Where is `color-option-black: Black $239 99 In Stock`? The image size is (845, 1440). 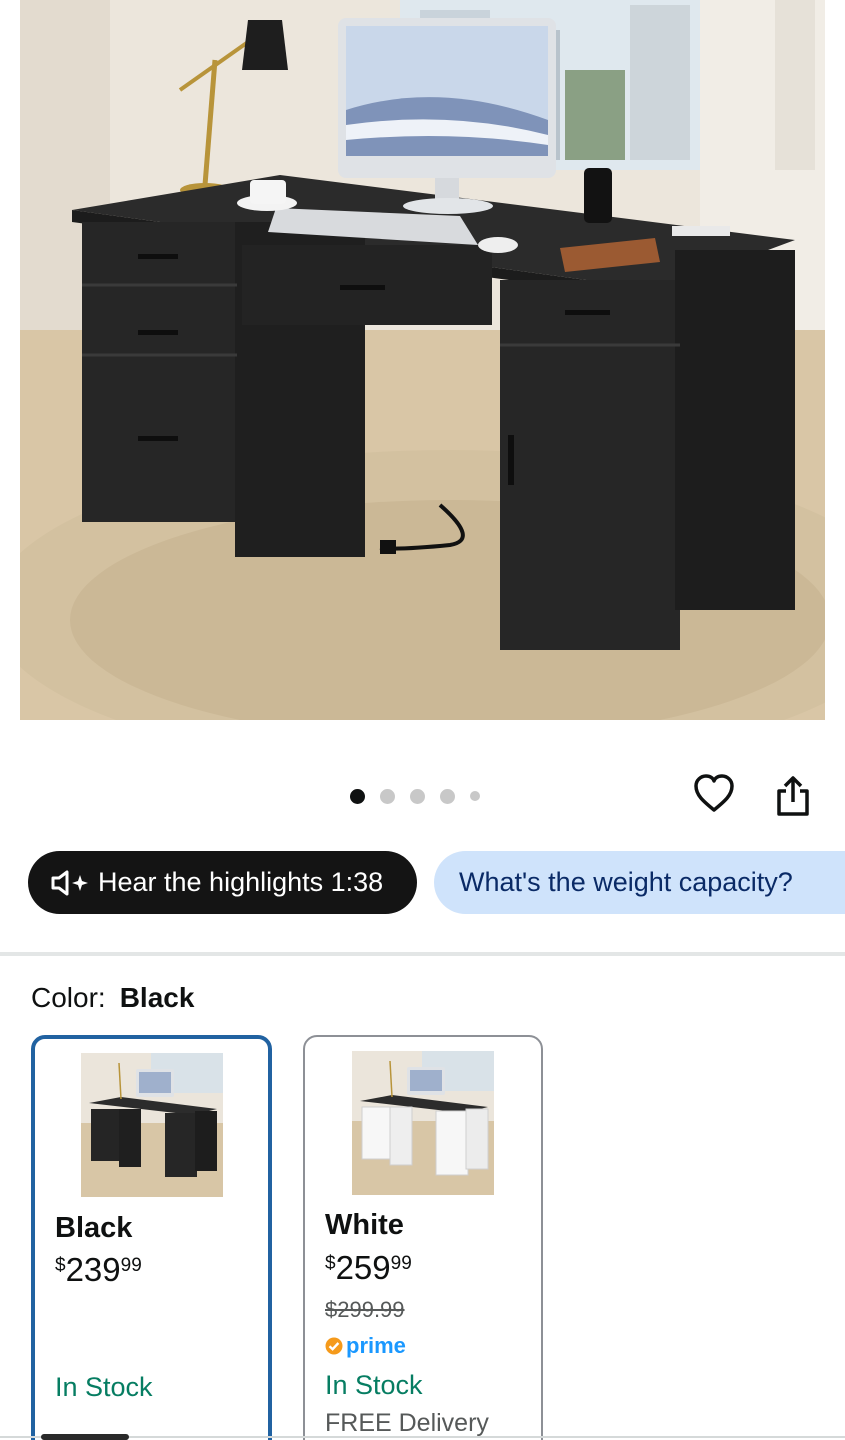
color-option-black: Black $239 99 In Stock is located at coordinates (151, 1237).